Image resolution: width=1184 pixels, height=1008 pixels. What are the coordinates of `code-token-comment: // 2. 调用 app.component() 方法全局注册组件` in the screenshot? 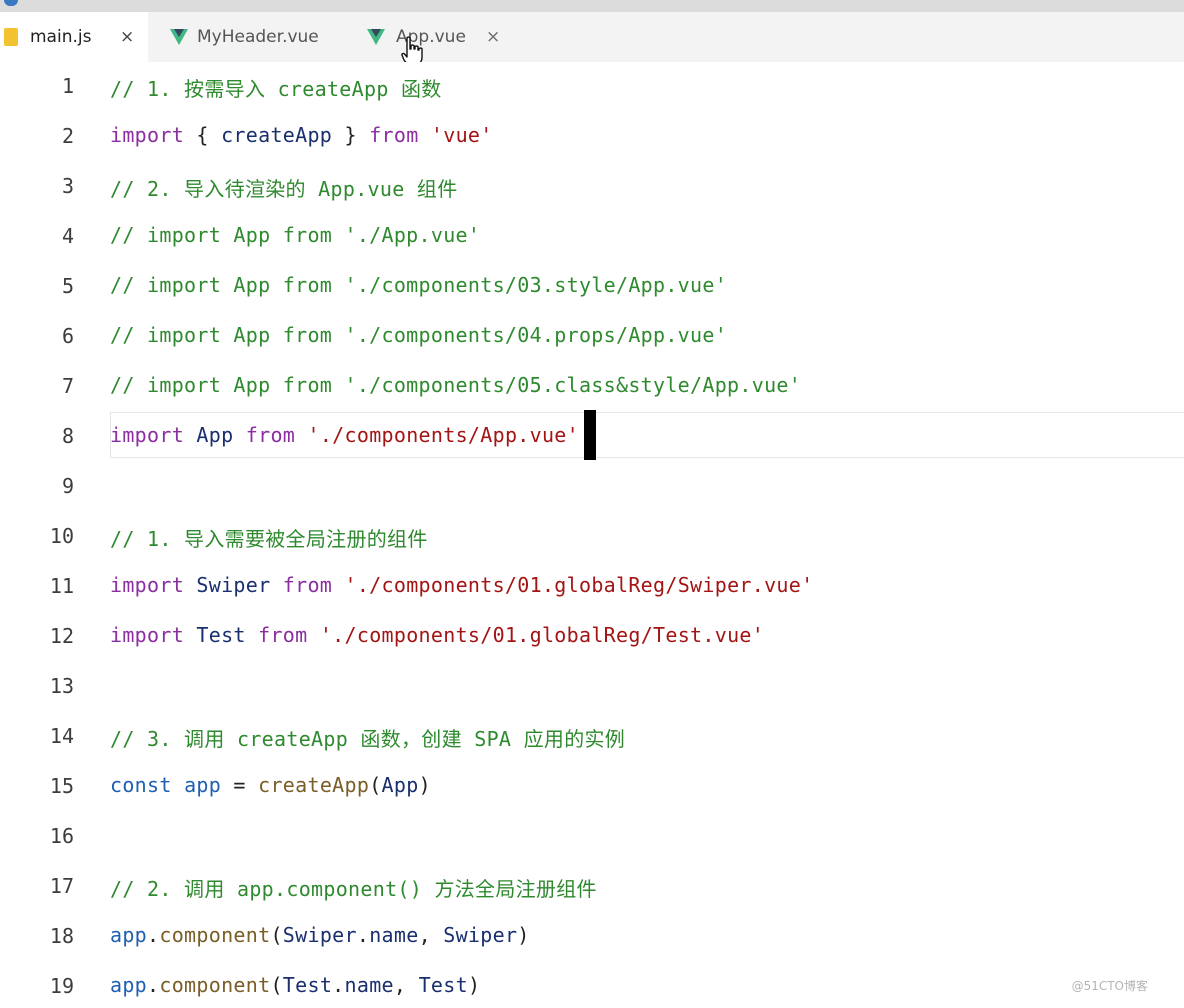 It's located at (353, 889).